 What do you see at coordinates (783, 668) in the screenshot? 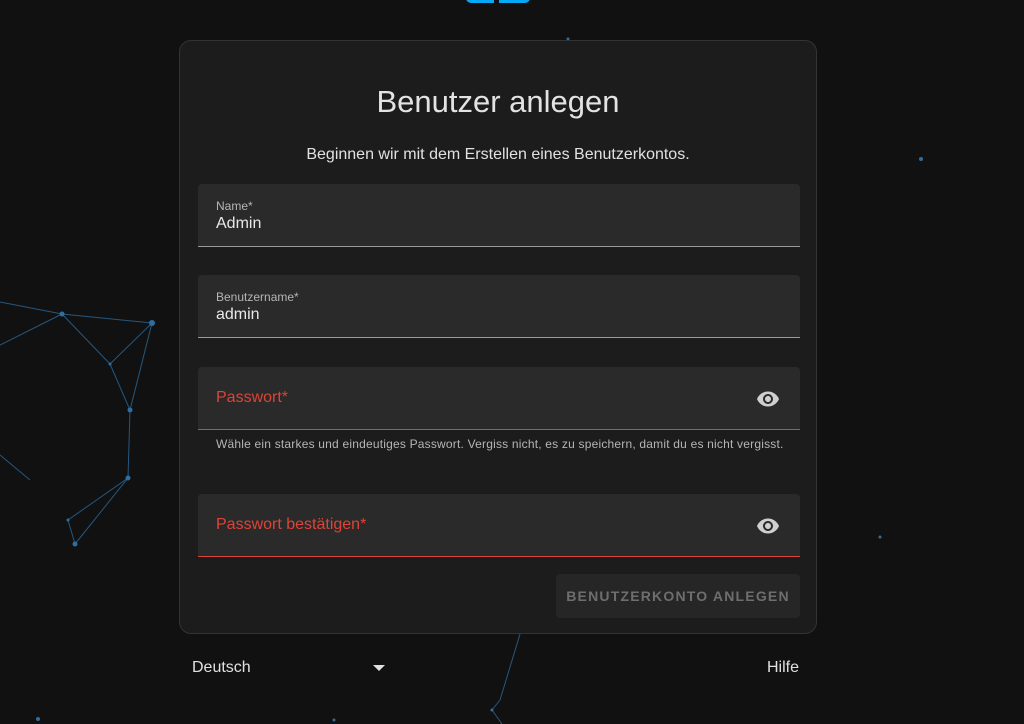
I see `help-link: Hilfe` at bounding box center [783, 668].